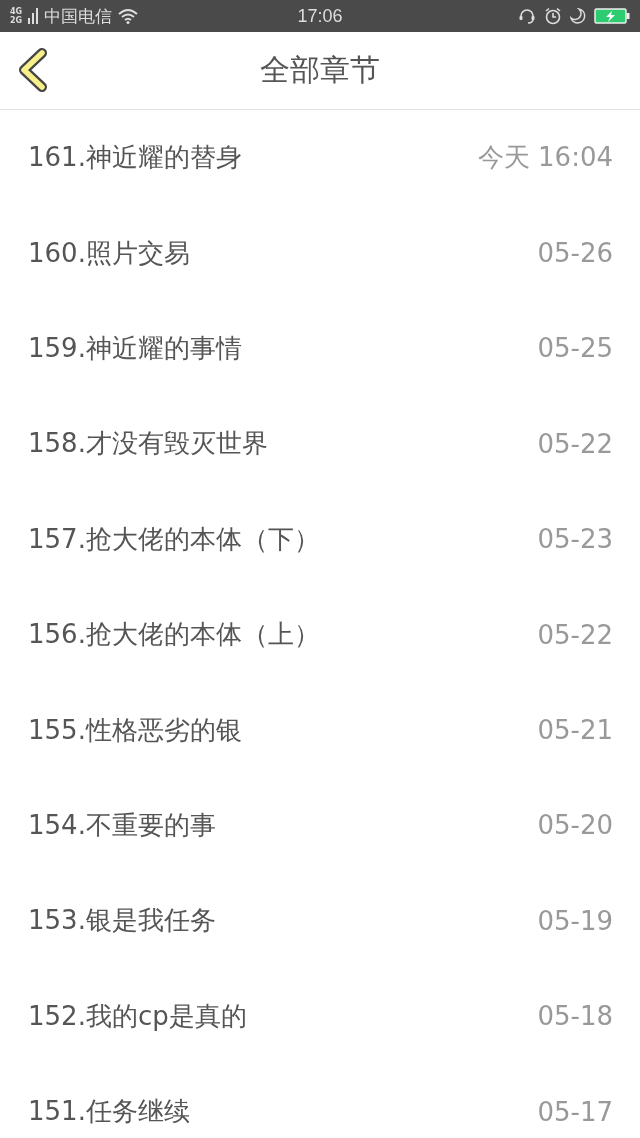 The width and height of the screenshot is (640, 1138). Describe the element at coordinates (575, 920) in the screenshot. I see `chapter-date: 05-19` at that location.